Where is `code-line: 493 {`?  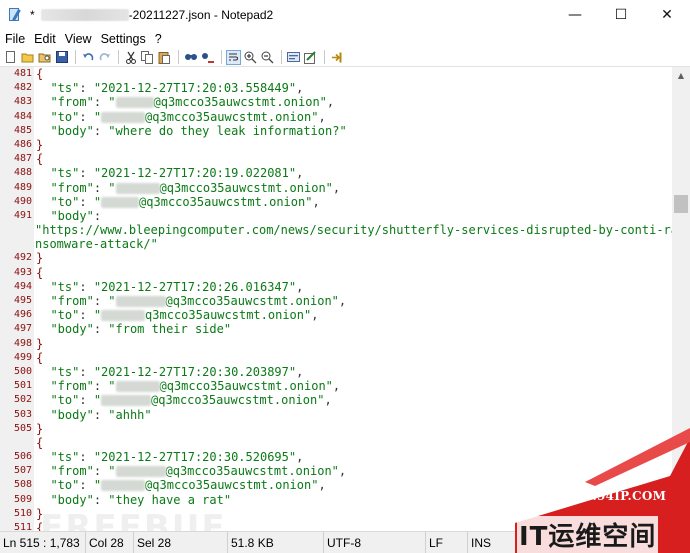
code-line: 493 { is located at coordinates (336, 273).